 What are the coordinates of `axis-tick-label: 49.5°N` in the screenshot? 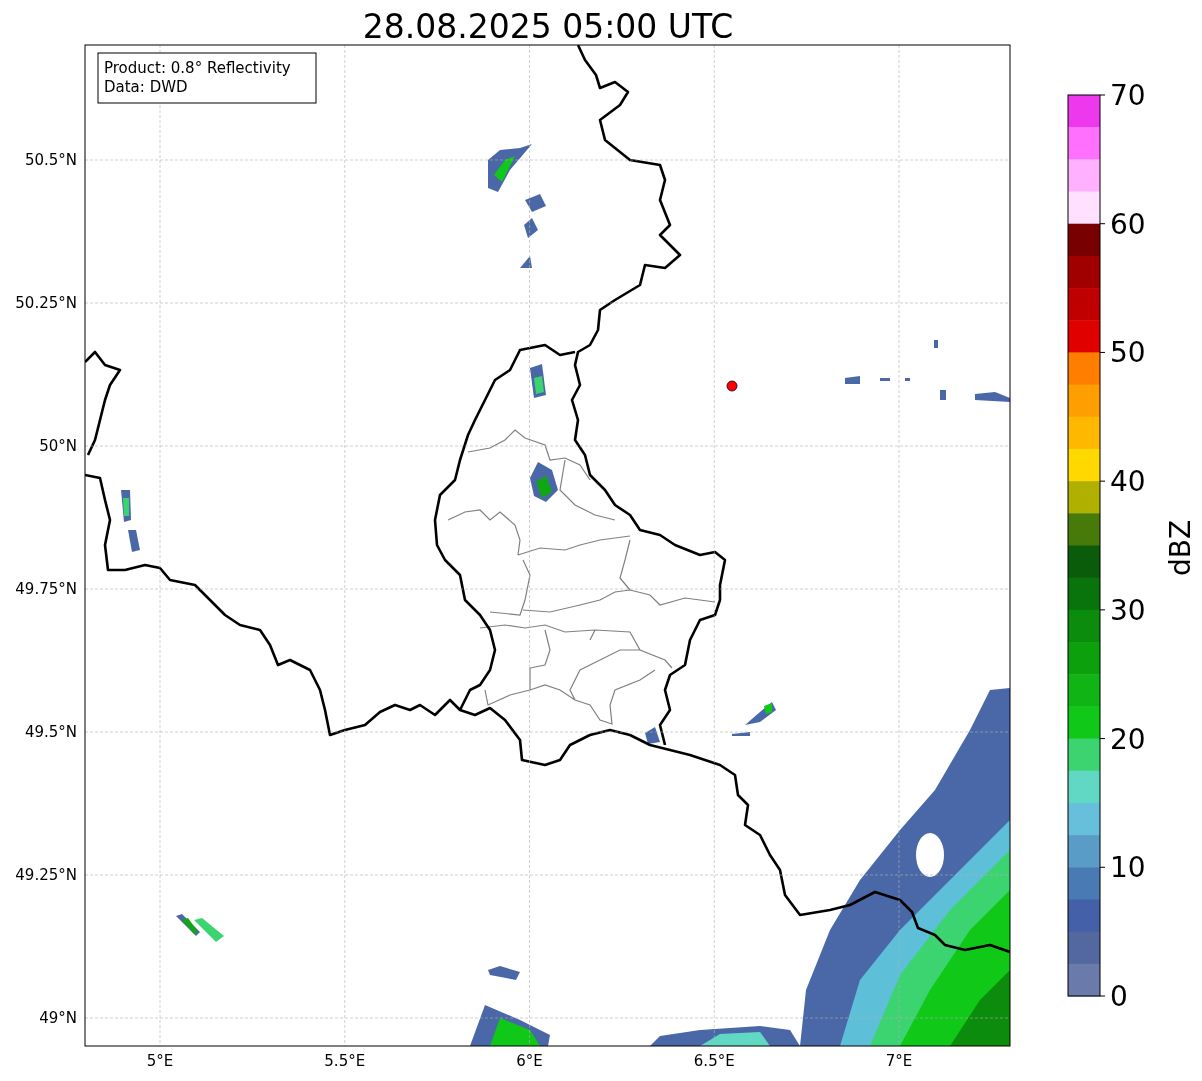 It's located at (50, 732).